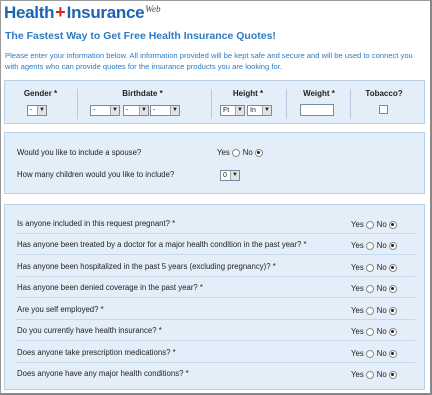 The height and width of the screenshot is (395, 432). What do you see at coordinates (40, 93) in the screenshot?
I see `gender-label: Gender *` at bounding box center [40, 93].